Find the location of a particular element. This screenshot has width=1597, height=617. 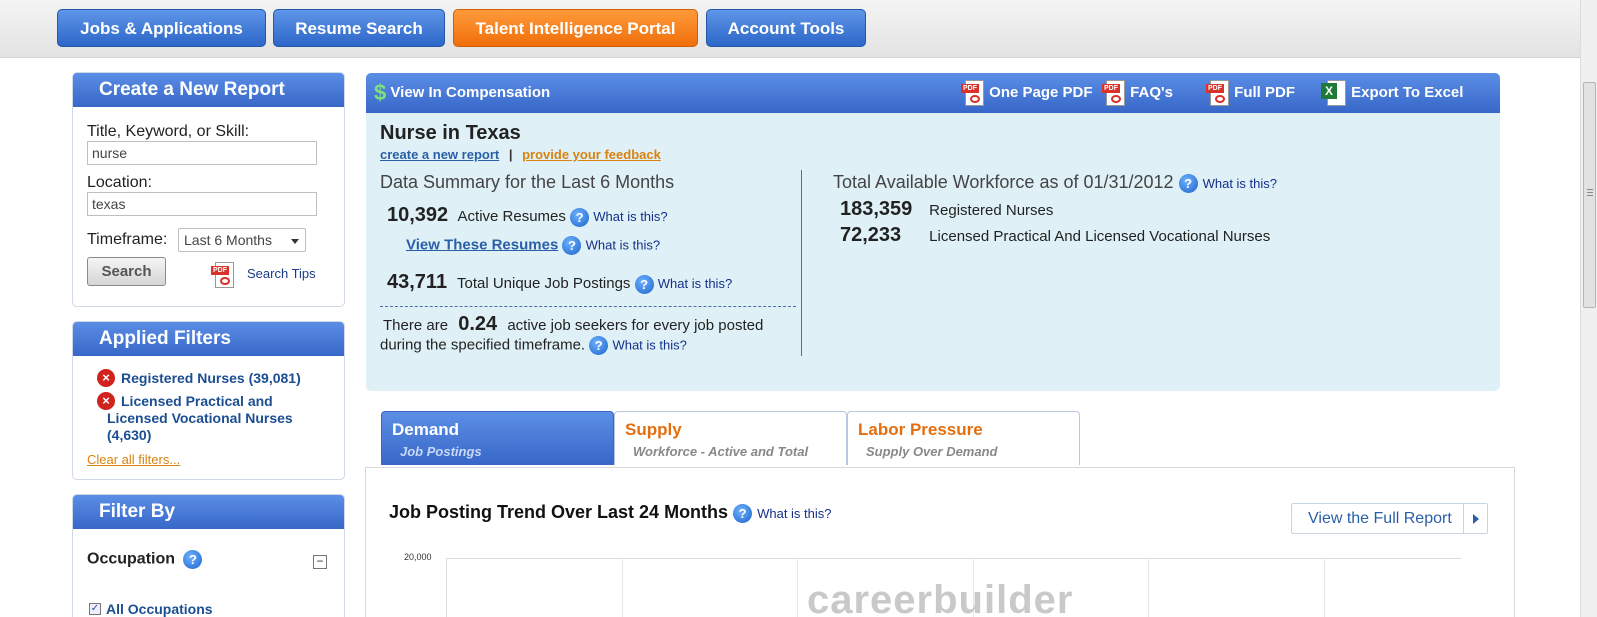

summary-heading: Data Summary for the Last 6 Months is located at coordinates (527, 182).